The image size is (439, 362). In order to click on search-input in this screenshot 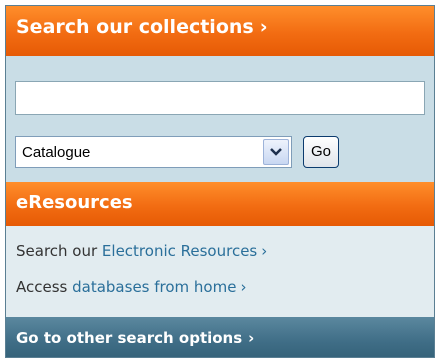, I will do `click(220, 98)`.